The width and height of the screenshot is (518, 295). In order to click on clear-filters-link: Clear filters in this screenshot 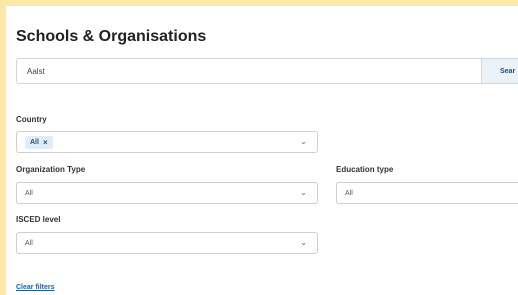, I will do `click(35, 287)`.